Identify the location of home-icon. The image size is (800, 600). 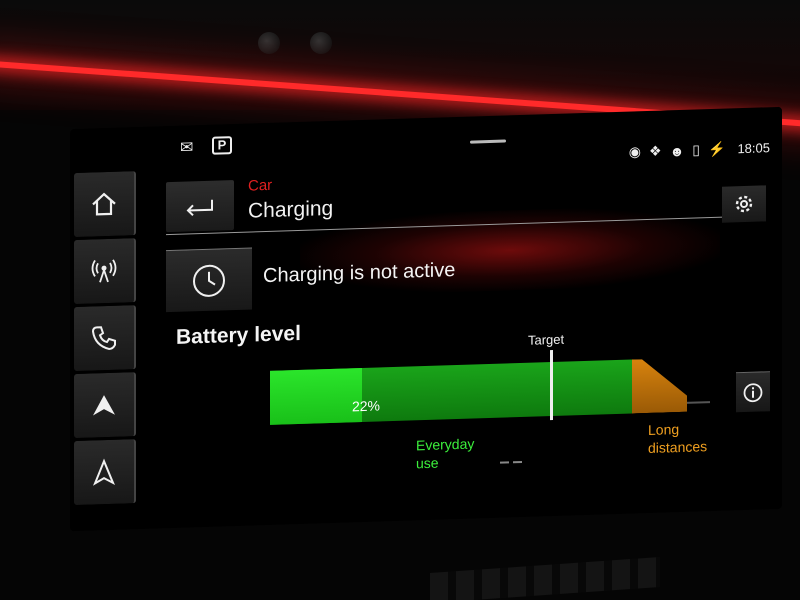
(104, 204).